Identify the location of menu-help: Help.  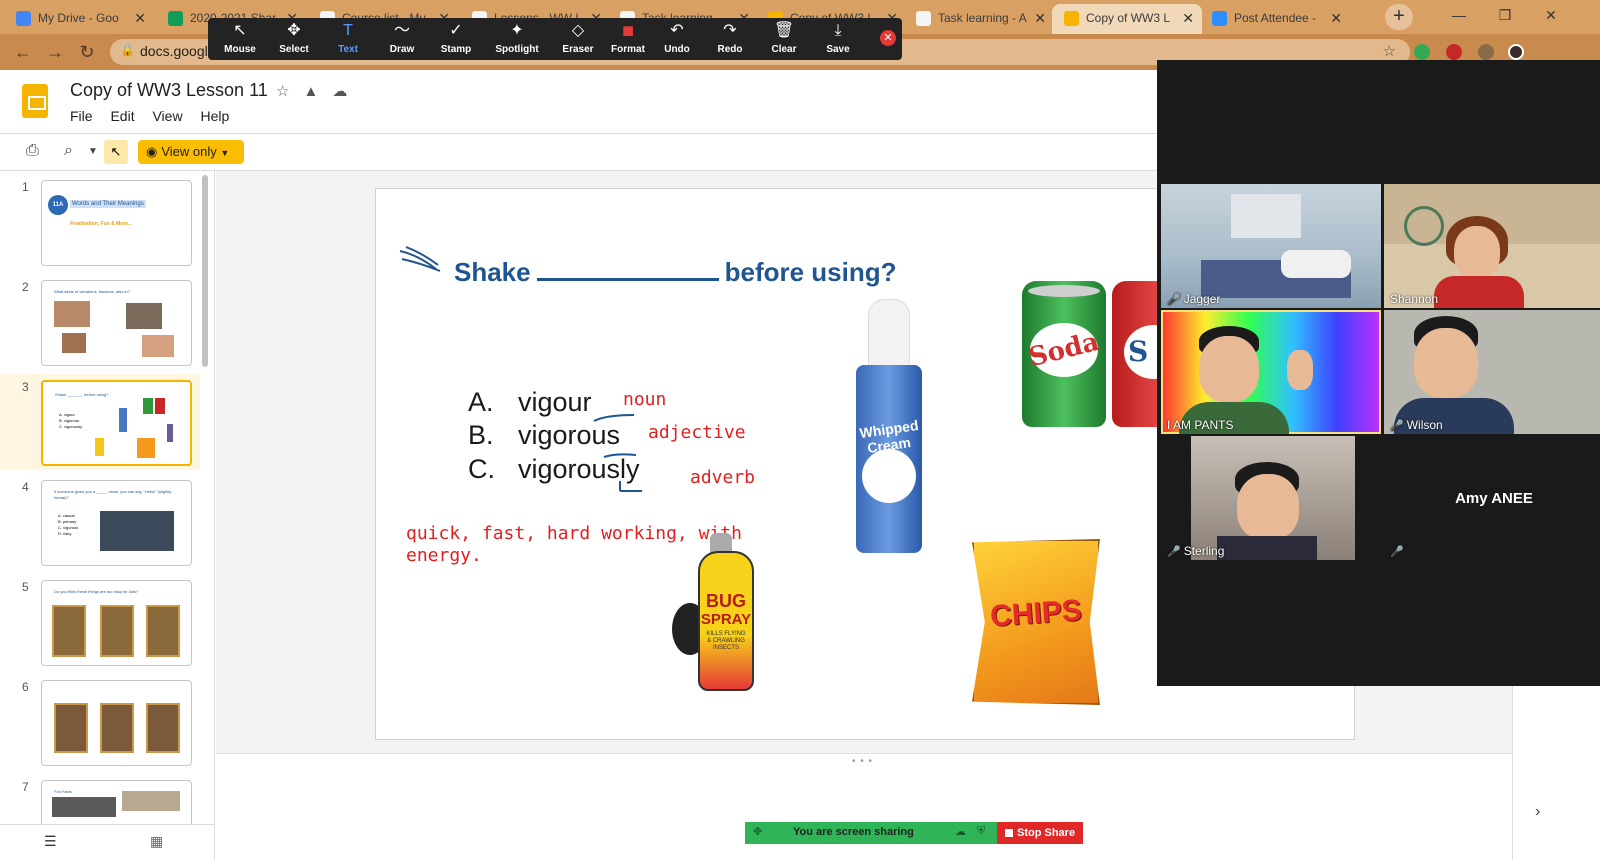
(214, 116).